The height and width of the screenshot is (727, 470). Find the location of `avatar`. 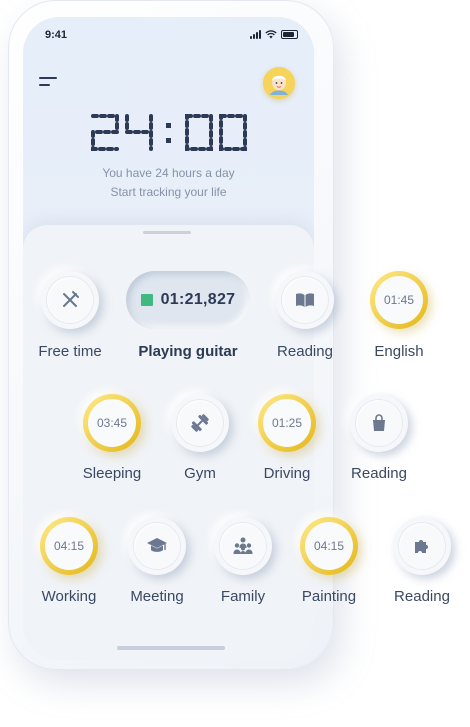

avatar is located at coordinates (279, 83).